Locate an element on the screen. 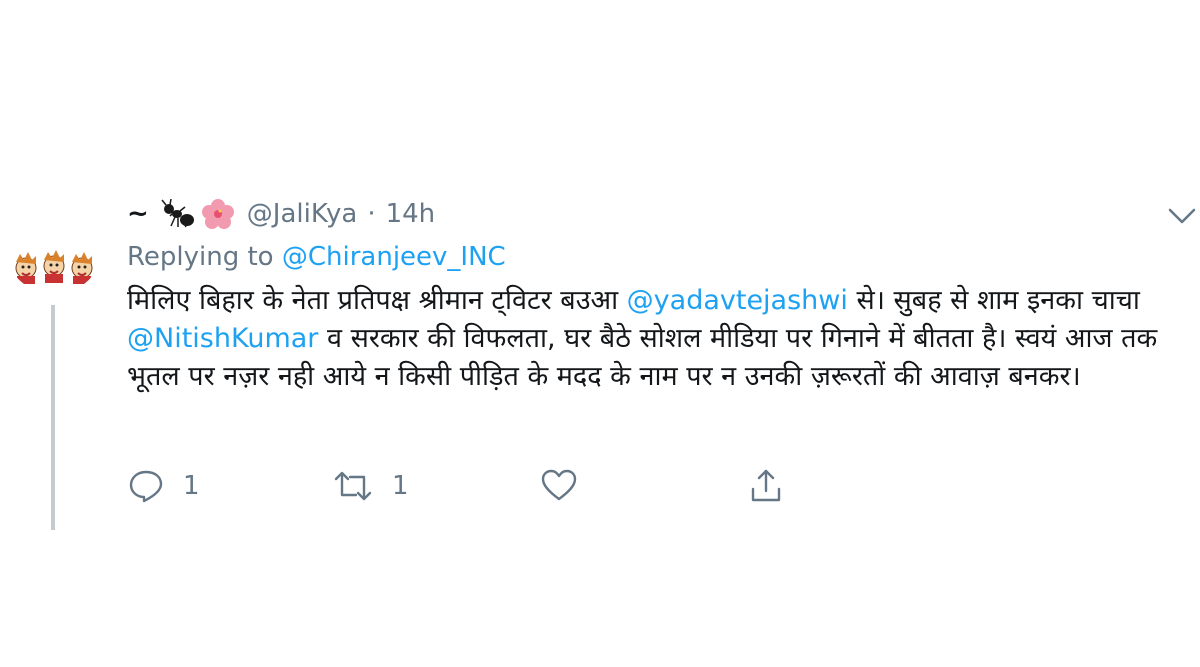 Image resolution: width=1200 pixels, height=667 pixels. tweet-header: ~ @JaliKya · 14h is located at coordinates (281, 214).